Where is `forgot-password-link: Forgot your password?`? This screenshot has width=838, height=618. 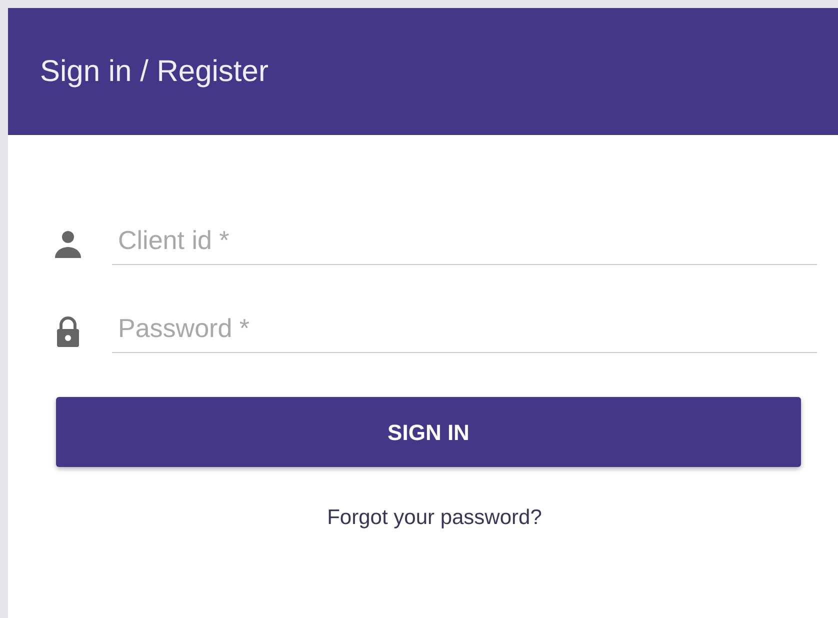
forgot-password-link: Forgot your password? is located at coordinates (434, 518).